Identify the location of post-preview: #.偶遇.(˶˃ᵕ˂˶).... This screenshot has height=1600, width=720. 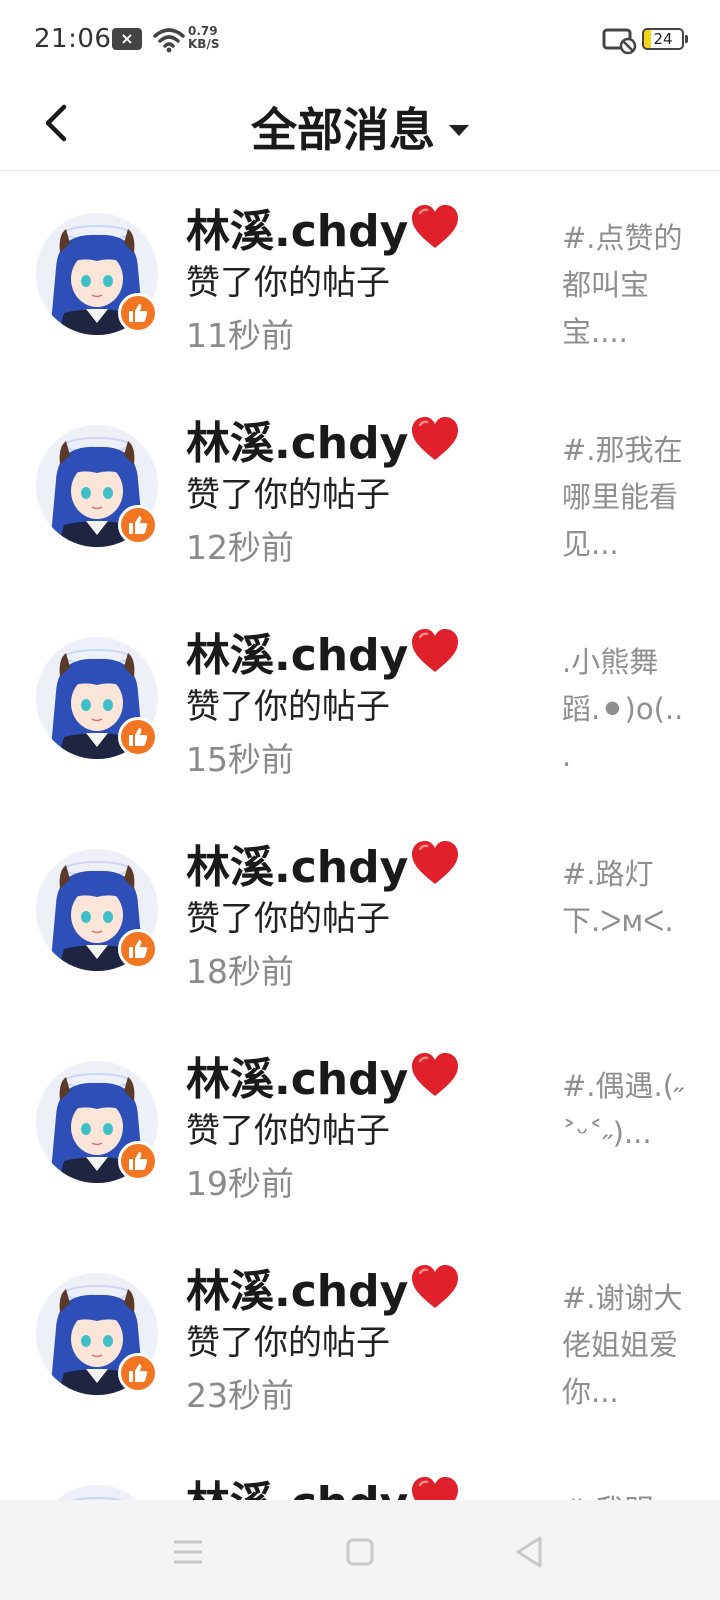
(626, 1132).